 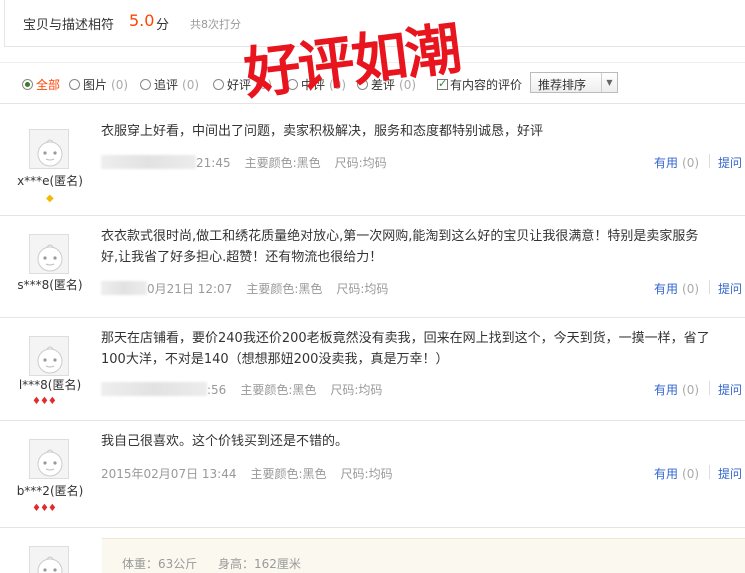 What do you see at coordinates (423, 555) in the screenshot?
I see `buyer-info-box: 体重：63公斤 身高：162厘米` at bounding box center [423, 555].